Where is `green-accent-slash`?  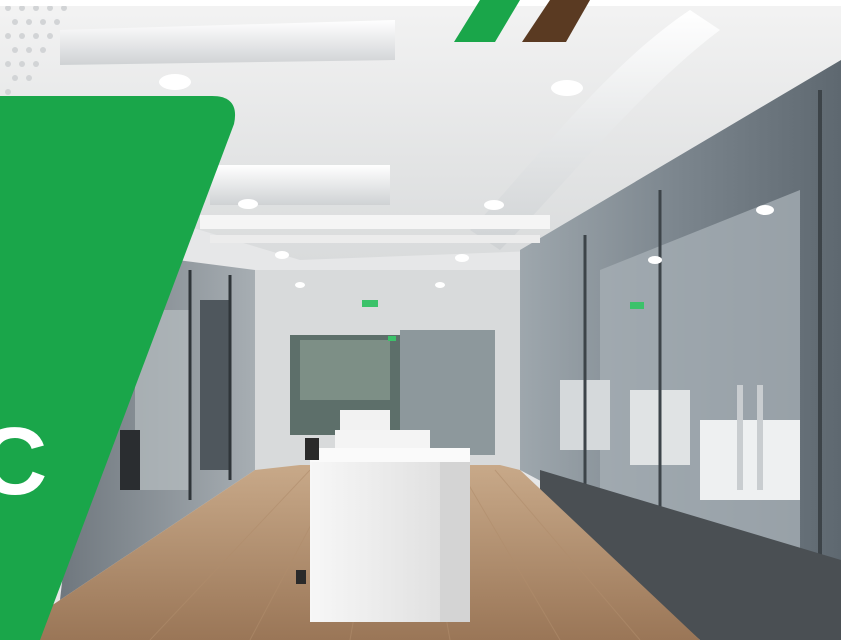 green-accent-slash is located at coordinates (487, 21).